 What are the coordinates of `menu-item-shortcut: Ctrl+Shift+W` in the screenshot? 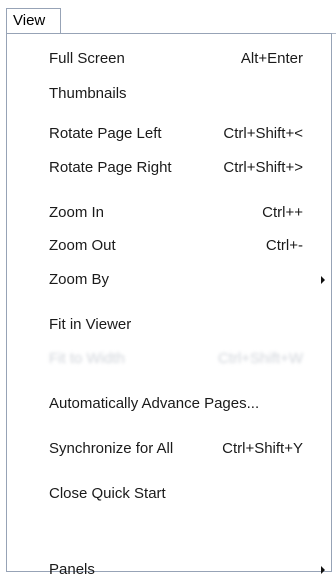 It's located at (260, 358).